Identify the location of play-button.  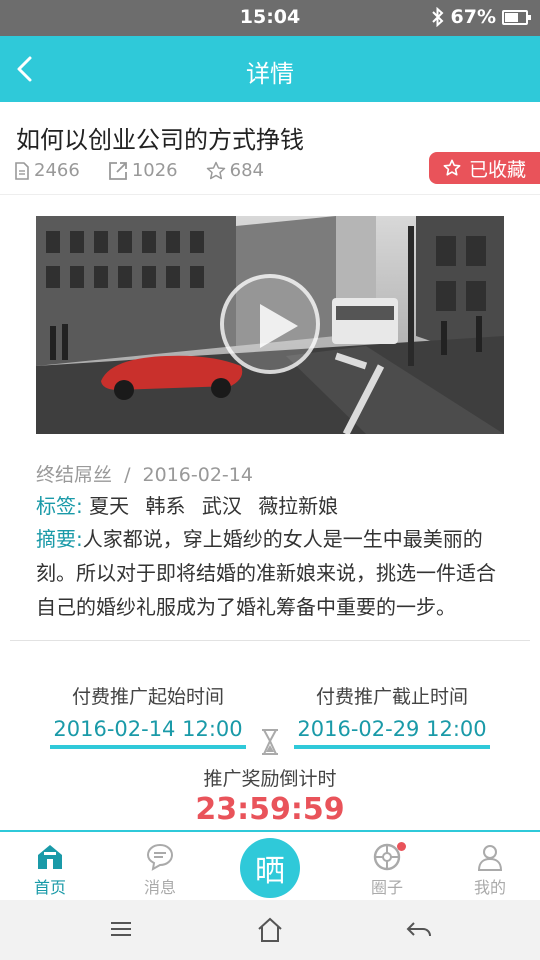
(270, 324).